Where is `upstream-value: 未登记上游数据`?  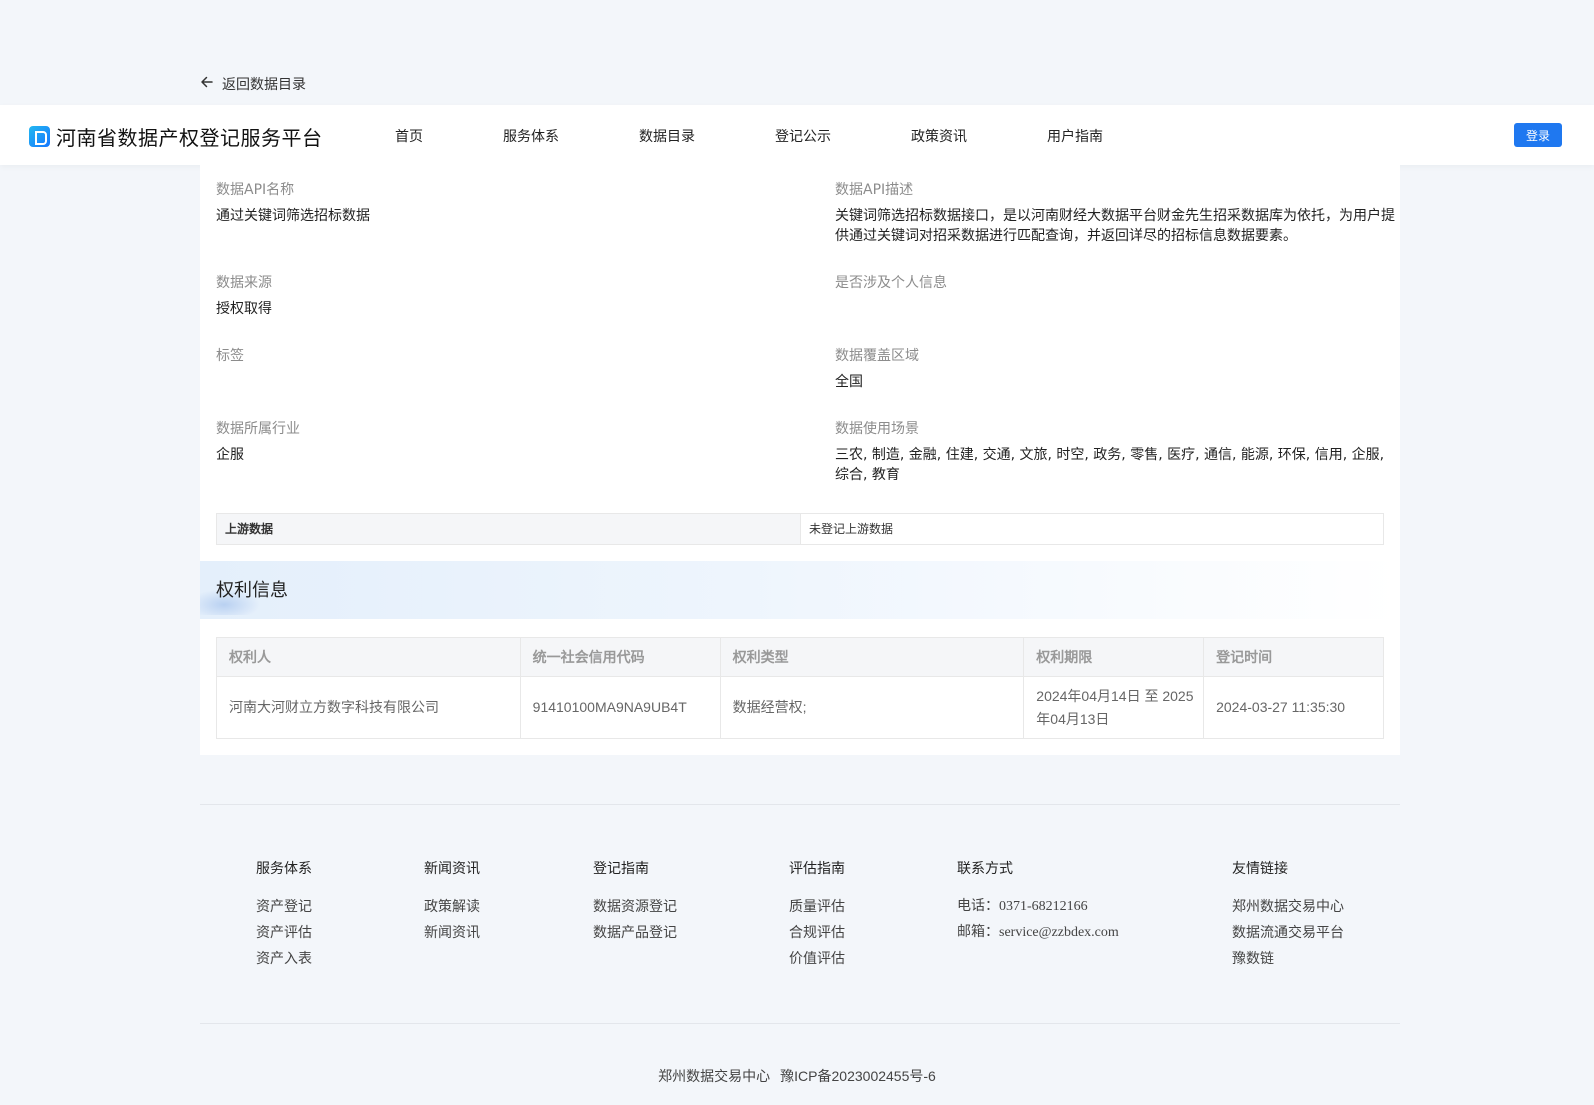
upstream-value: 未登记上游数据 is located at coordinates (851, 529).